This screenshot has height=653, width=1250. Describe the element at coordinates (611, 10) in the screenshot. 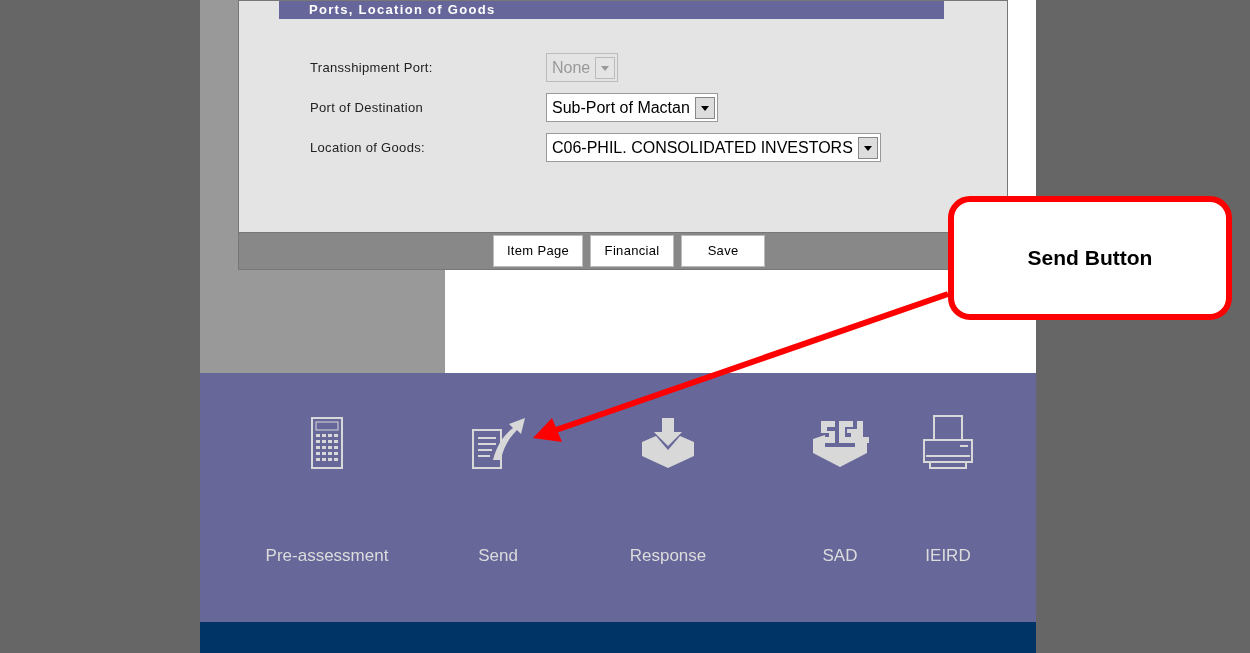

I see `section-header: Ports, Location of Goods` at that location.